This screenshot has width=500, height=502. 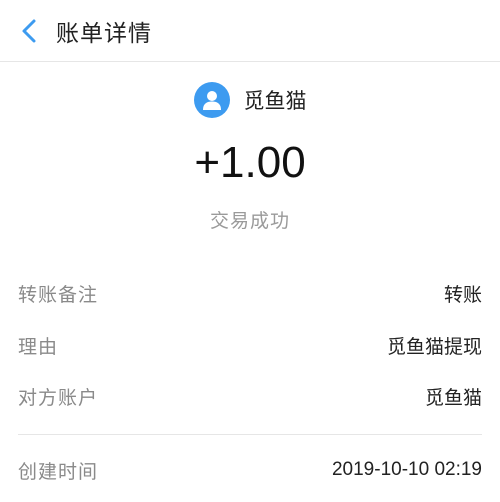 I want to click on detail-row-remark: 转账备注 转账, so click(x=250, y=293).